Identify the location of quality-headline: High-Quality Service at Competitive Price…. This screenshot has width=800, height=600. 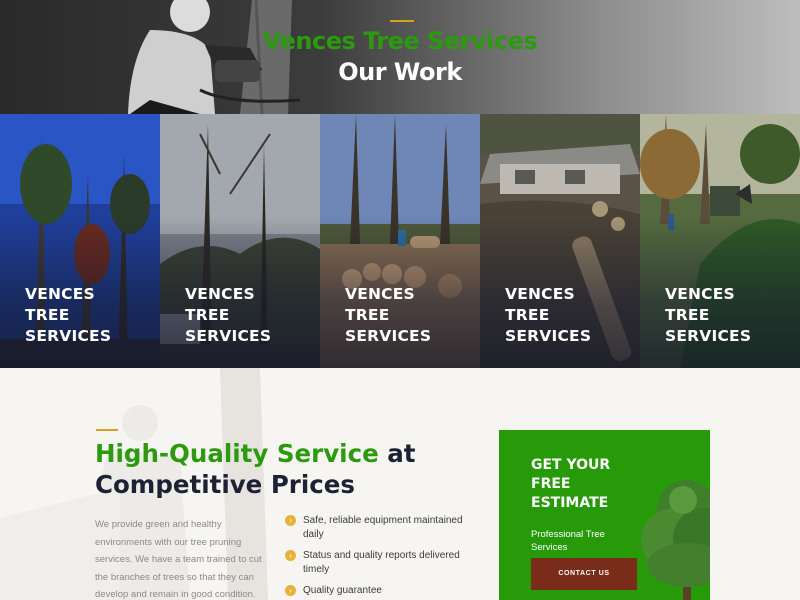
(275, 469).